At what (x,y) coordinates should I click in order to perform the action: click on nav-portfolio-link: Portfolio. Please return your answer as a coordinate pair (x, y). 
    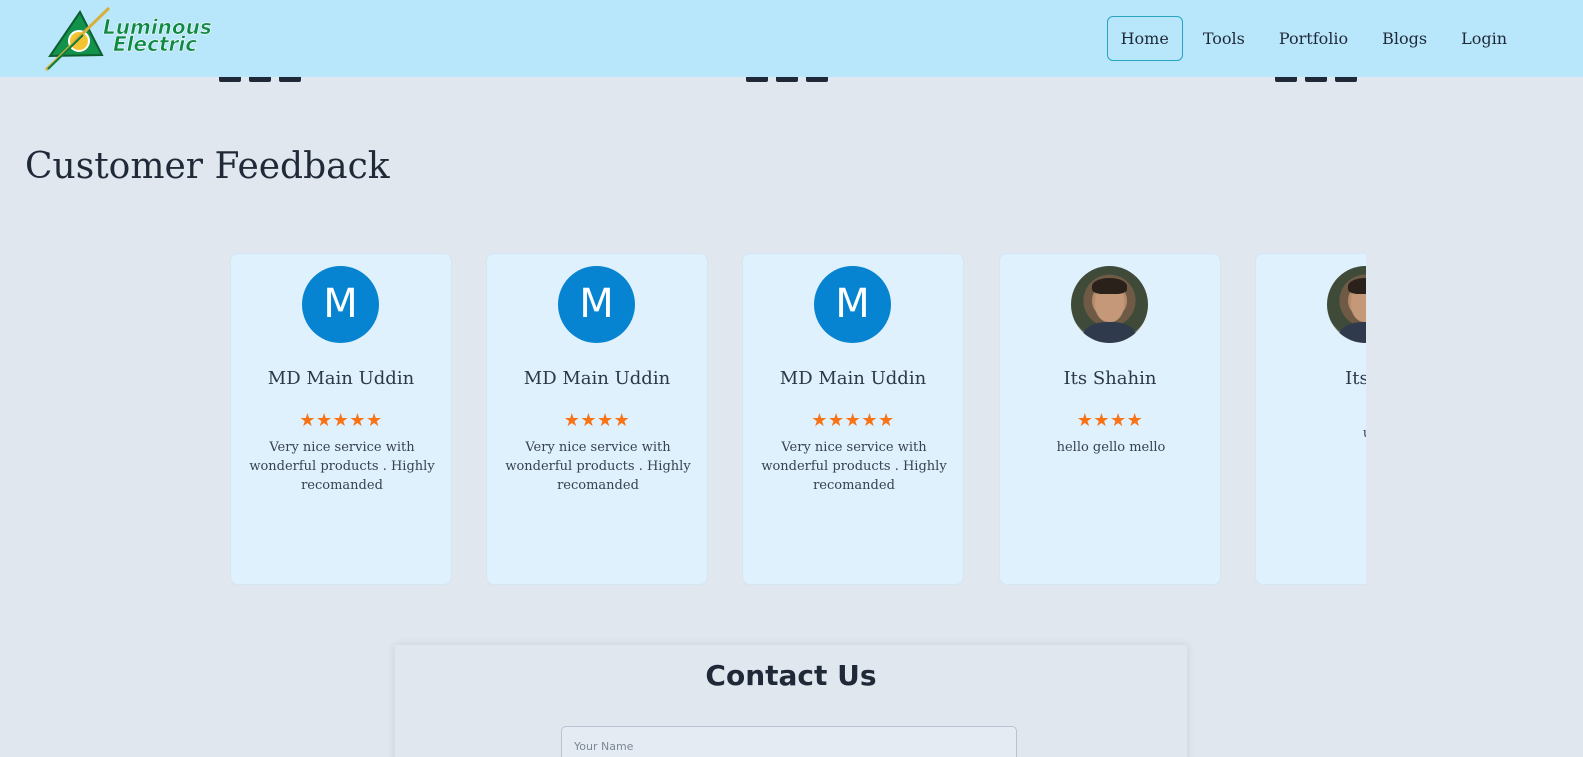
    Looking at the image, I should click on (1313, 38).